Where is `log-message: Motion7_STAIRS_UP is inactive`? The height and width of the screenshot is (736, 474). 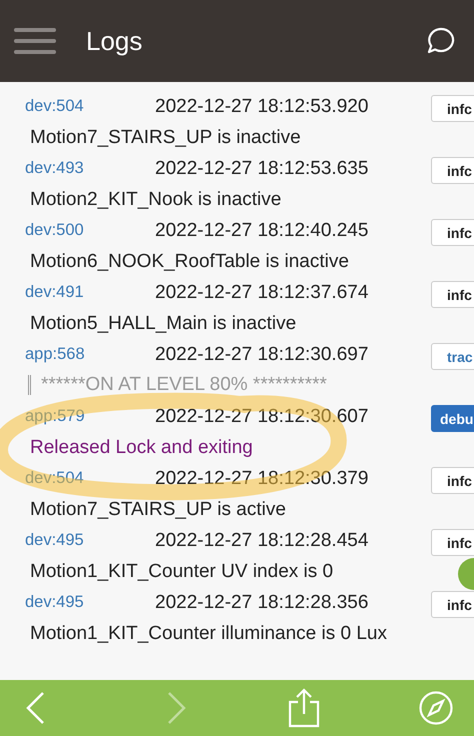 log-message: Motion7_STAIRS_UP is inactive is located at coordinates (165, 138).